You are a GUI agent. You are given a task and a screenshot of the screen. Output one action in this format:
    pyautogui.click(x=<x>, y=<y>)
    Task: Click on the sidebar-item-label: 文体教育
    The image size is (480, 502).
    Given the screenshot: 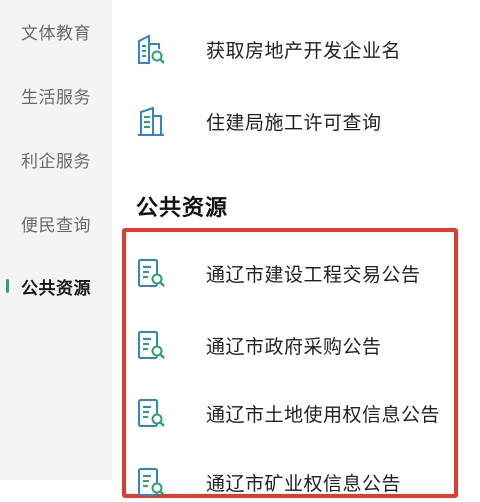 What is the action you would take?
    pyautogui.click(x=56, y=33)
    